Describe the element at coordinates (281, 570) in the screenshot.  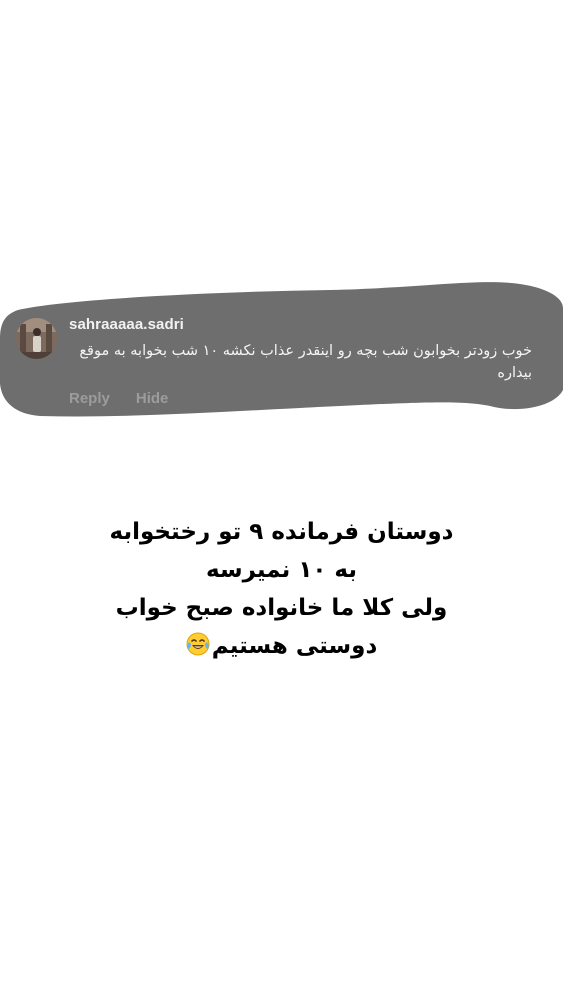
I see `story-line-2: به ۱۰ نمیرسه` at that location.